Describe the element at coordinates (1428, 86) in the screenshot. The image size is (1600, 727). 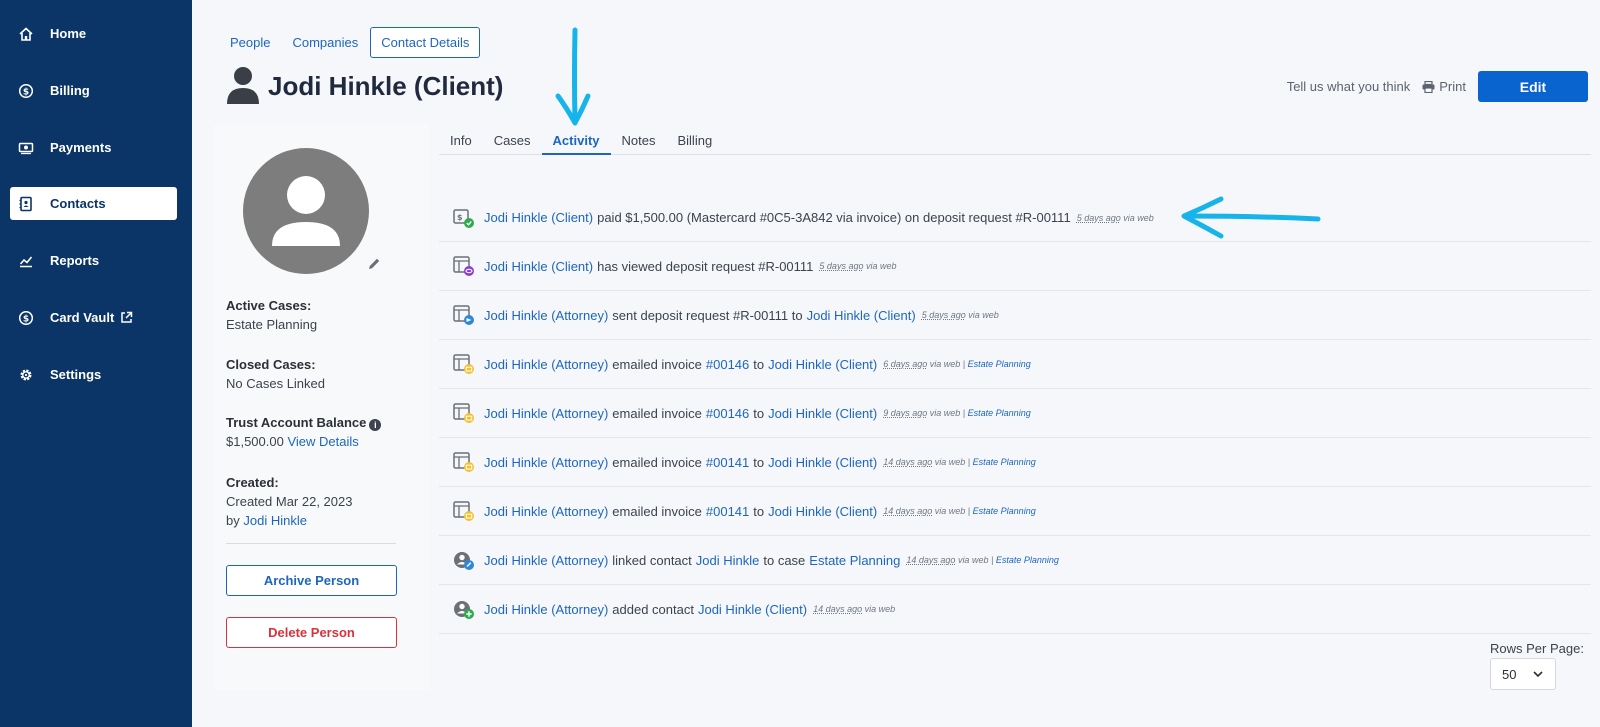
I see `printer-icon` at that location.